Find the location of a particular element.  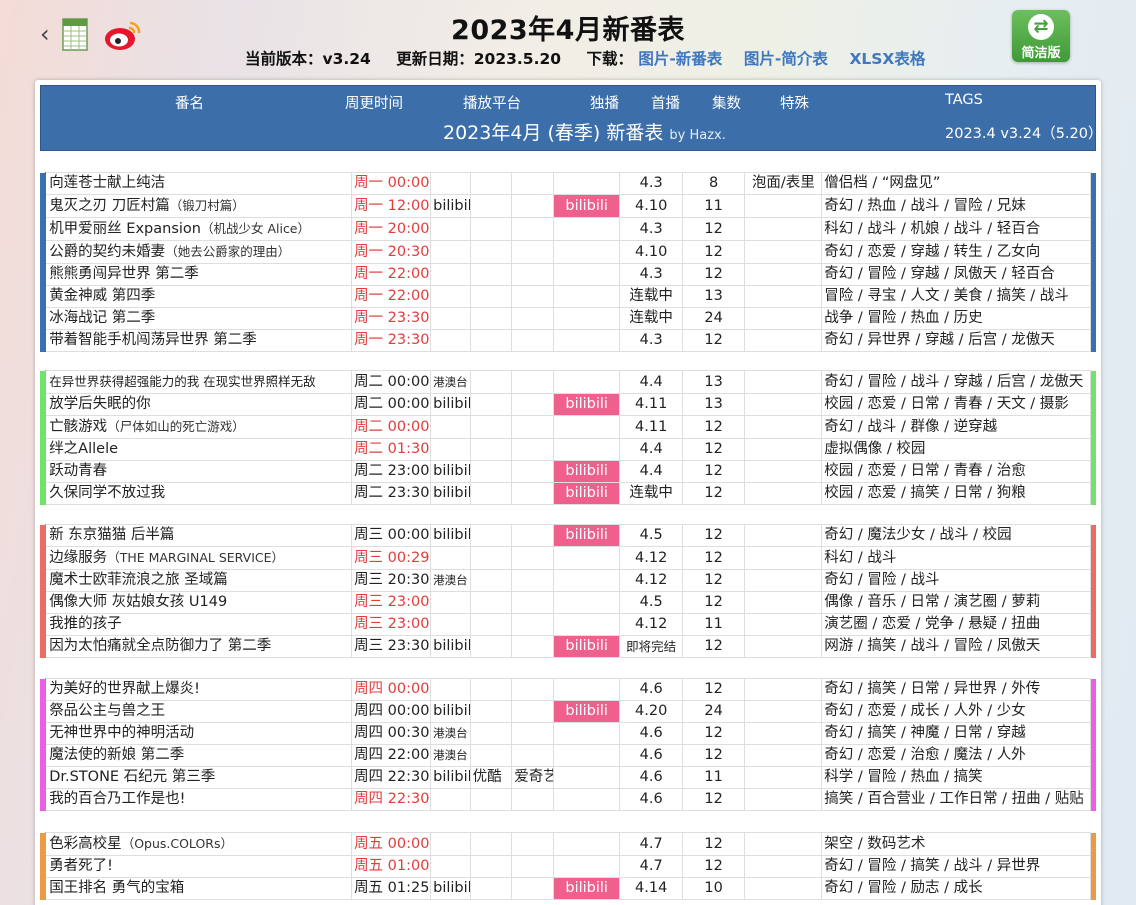

table-row: 冰海战记 第二季 周一 23:30 连载中 24 战争 / 冒险 / 热血 / 历史 is located at coordinates (568, 318).